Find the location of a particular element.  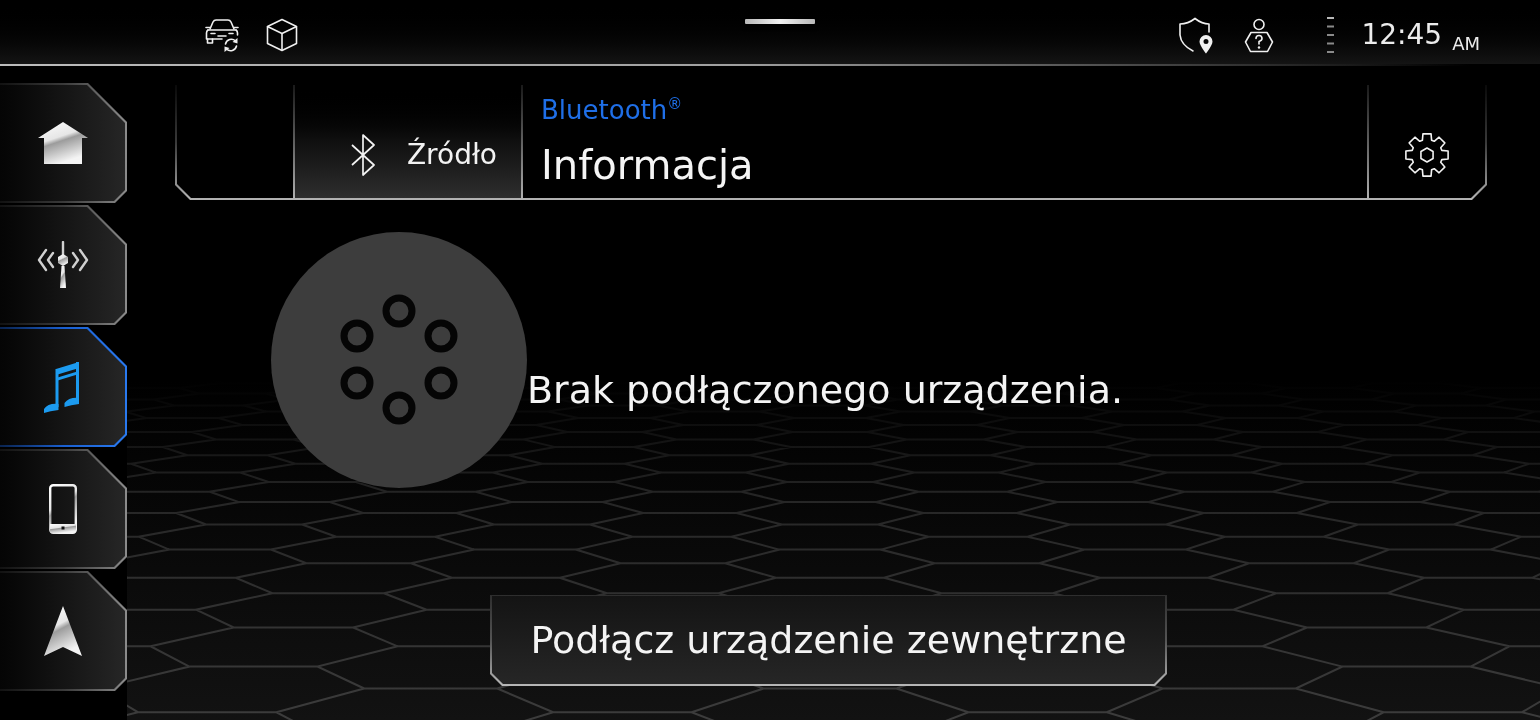

music-note-icon is located at coordinates (62, 387).